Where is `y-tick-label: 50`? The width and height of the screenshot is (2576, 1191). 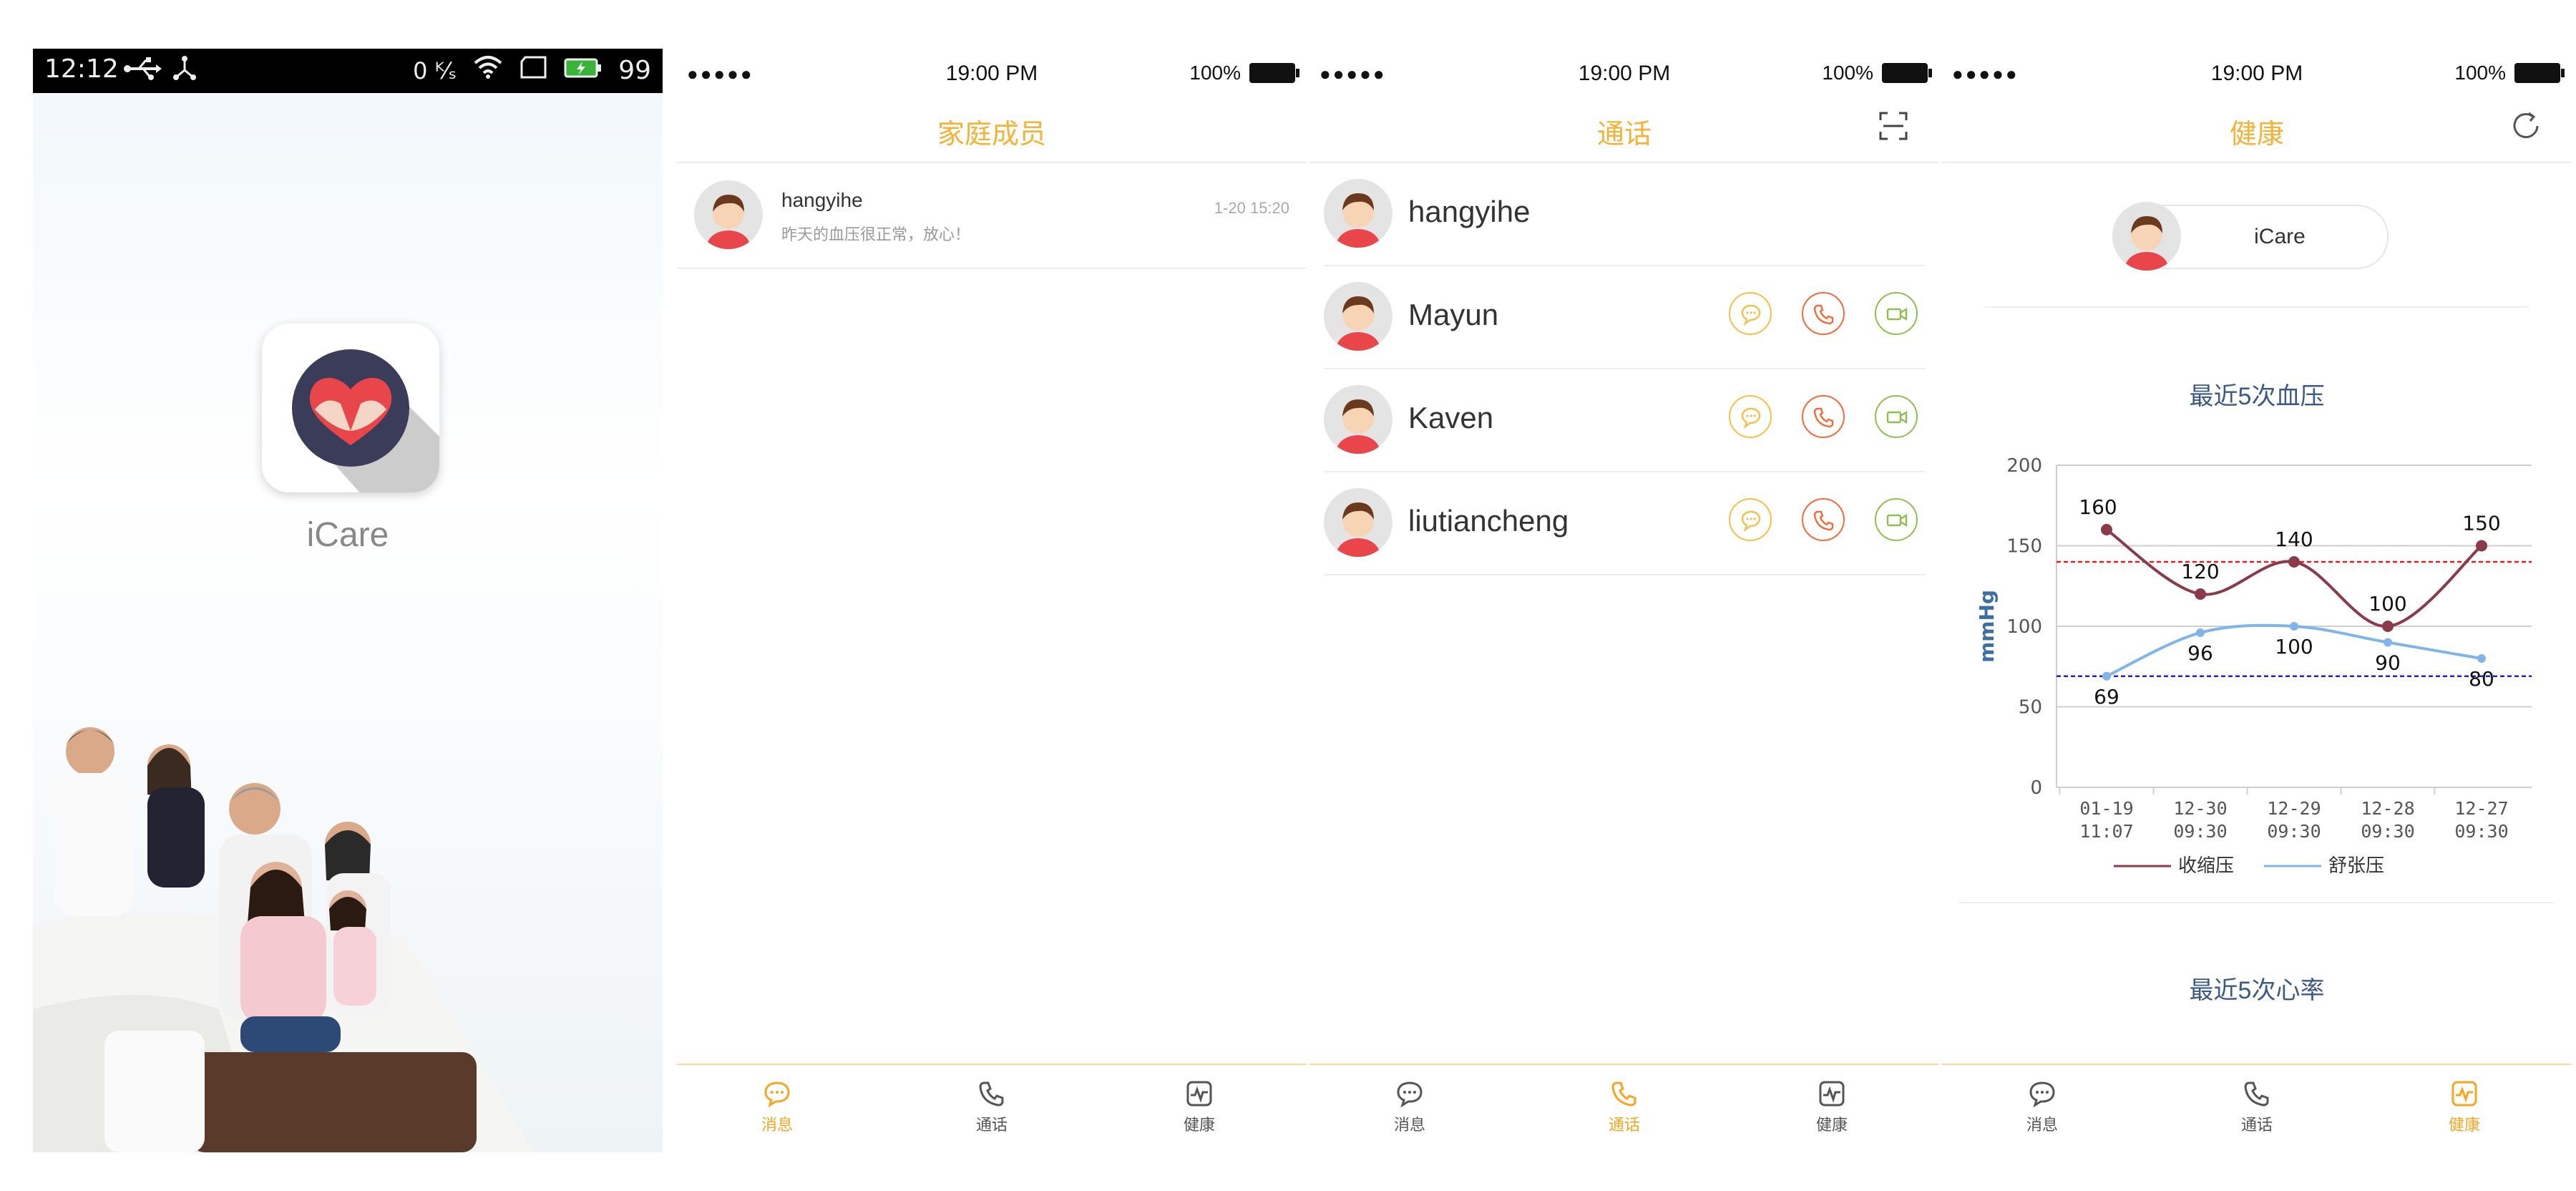
y-tick-label: 50 is located at coordinates (2030, 708).